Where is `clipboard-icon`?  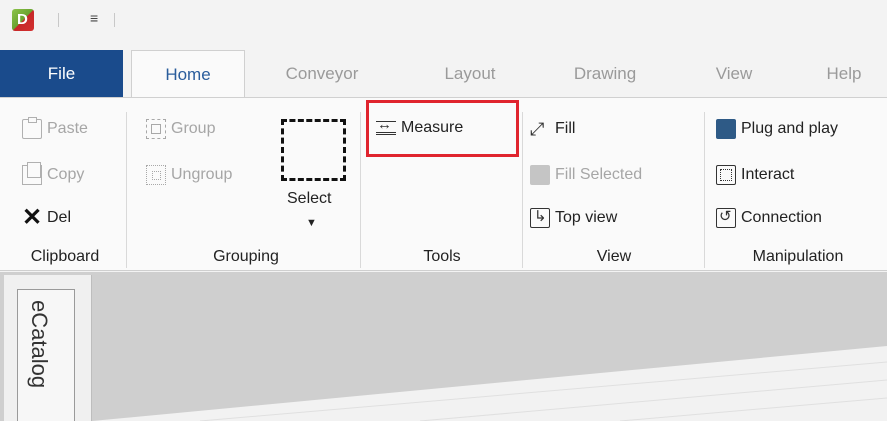 clipboard-icon is located at coordinates (32, 128).